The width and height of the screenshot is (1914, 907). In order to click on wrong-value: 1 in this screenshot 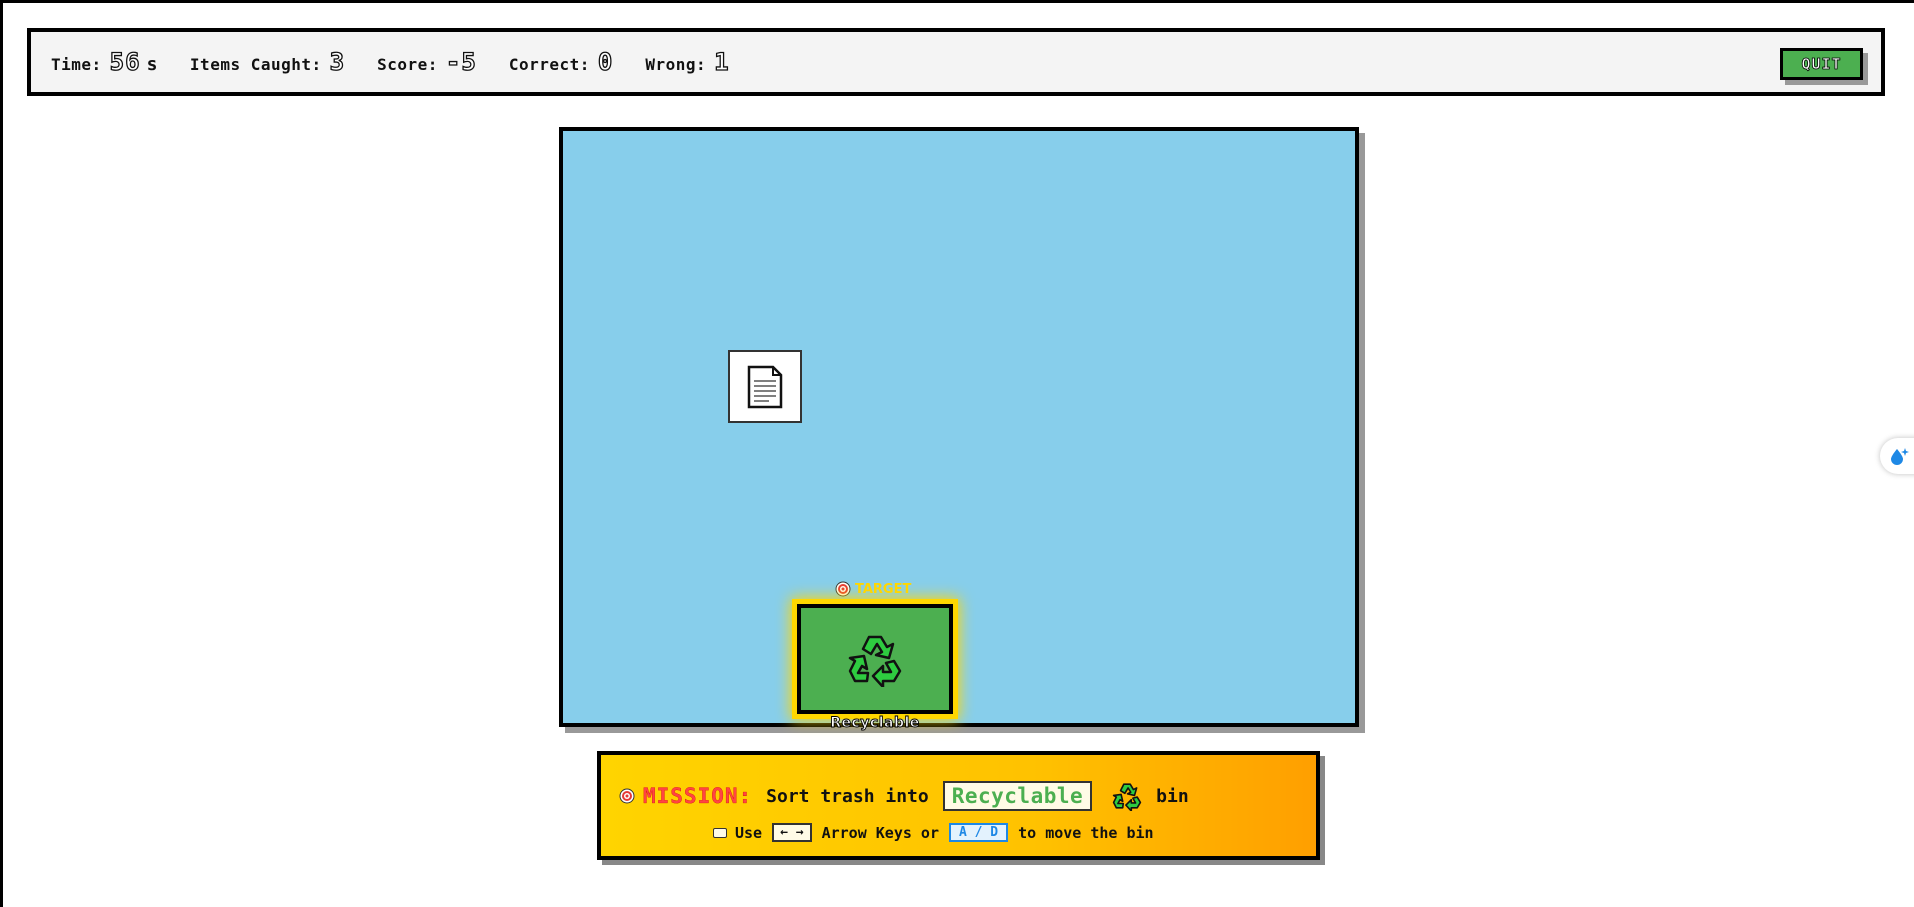, I will do `click(721, 61)`.